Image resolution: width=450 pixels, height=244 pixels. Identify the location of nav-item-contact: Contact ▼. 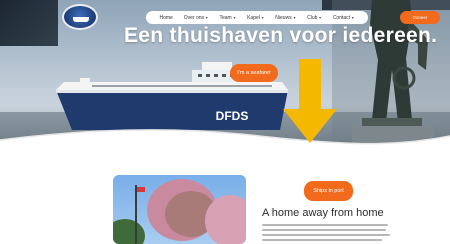
(344, 18).